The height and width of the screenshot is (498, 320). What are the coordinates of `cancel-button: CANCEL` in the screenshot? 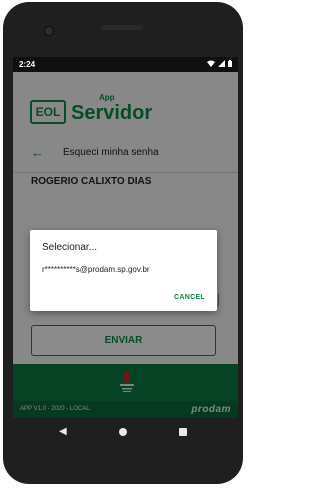 It's located at (189, 297).